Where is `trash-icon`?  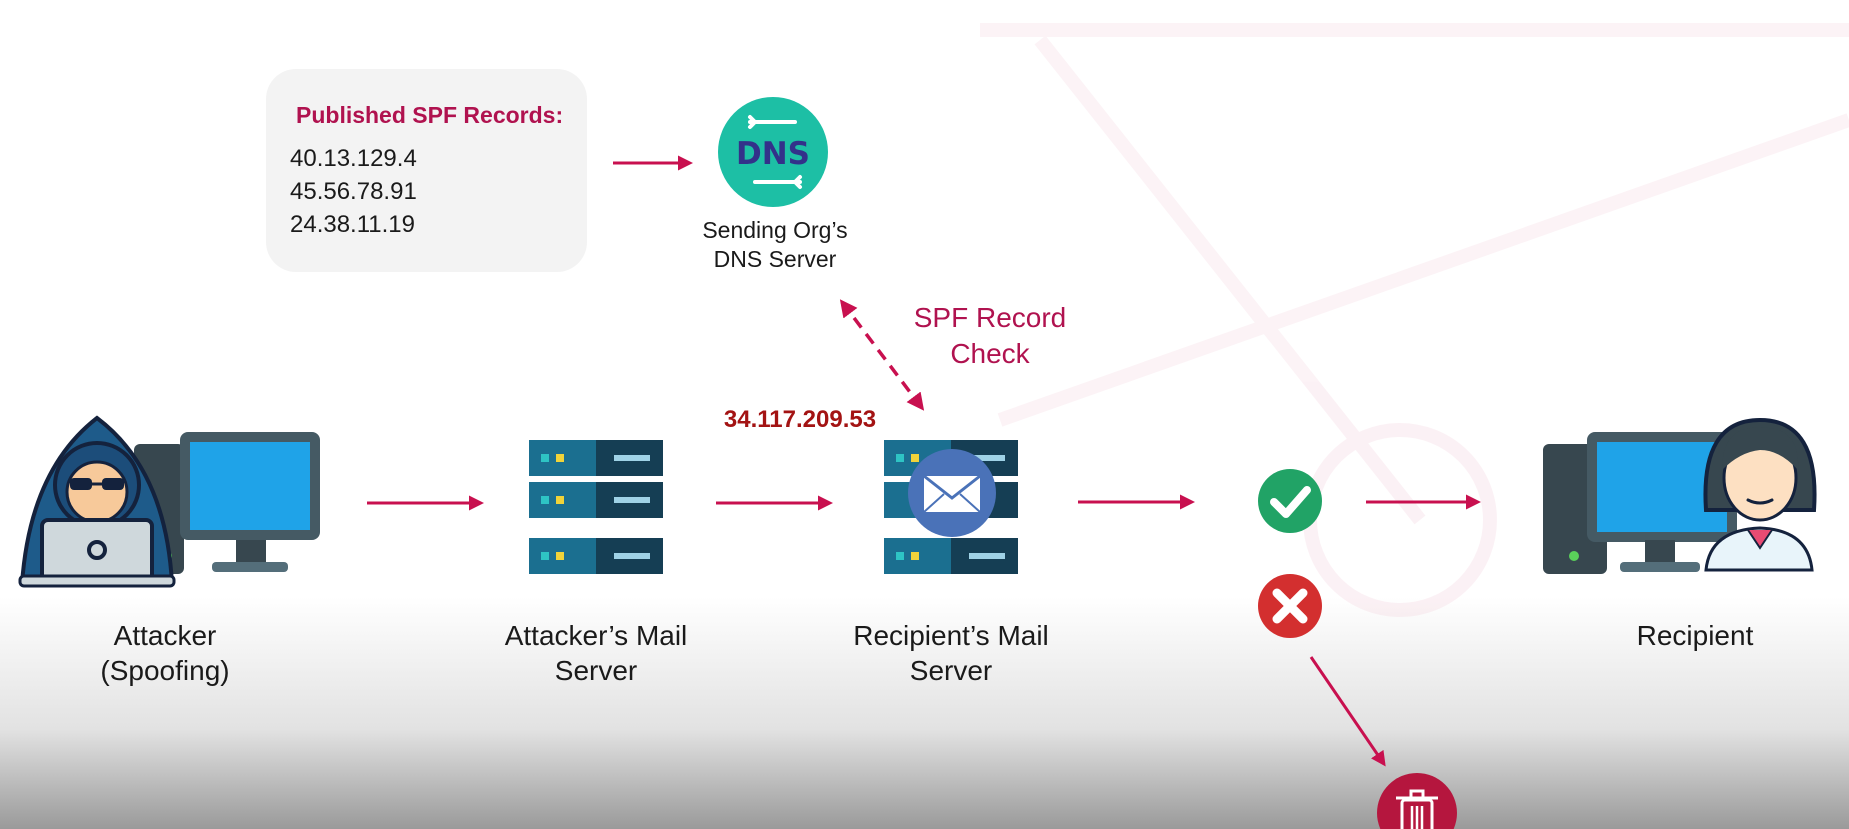 trash-icon is located at coordinates (1417, 801).